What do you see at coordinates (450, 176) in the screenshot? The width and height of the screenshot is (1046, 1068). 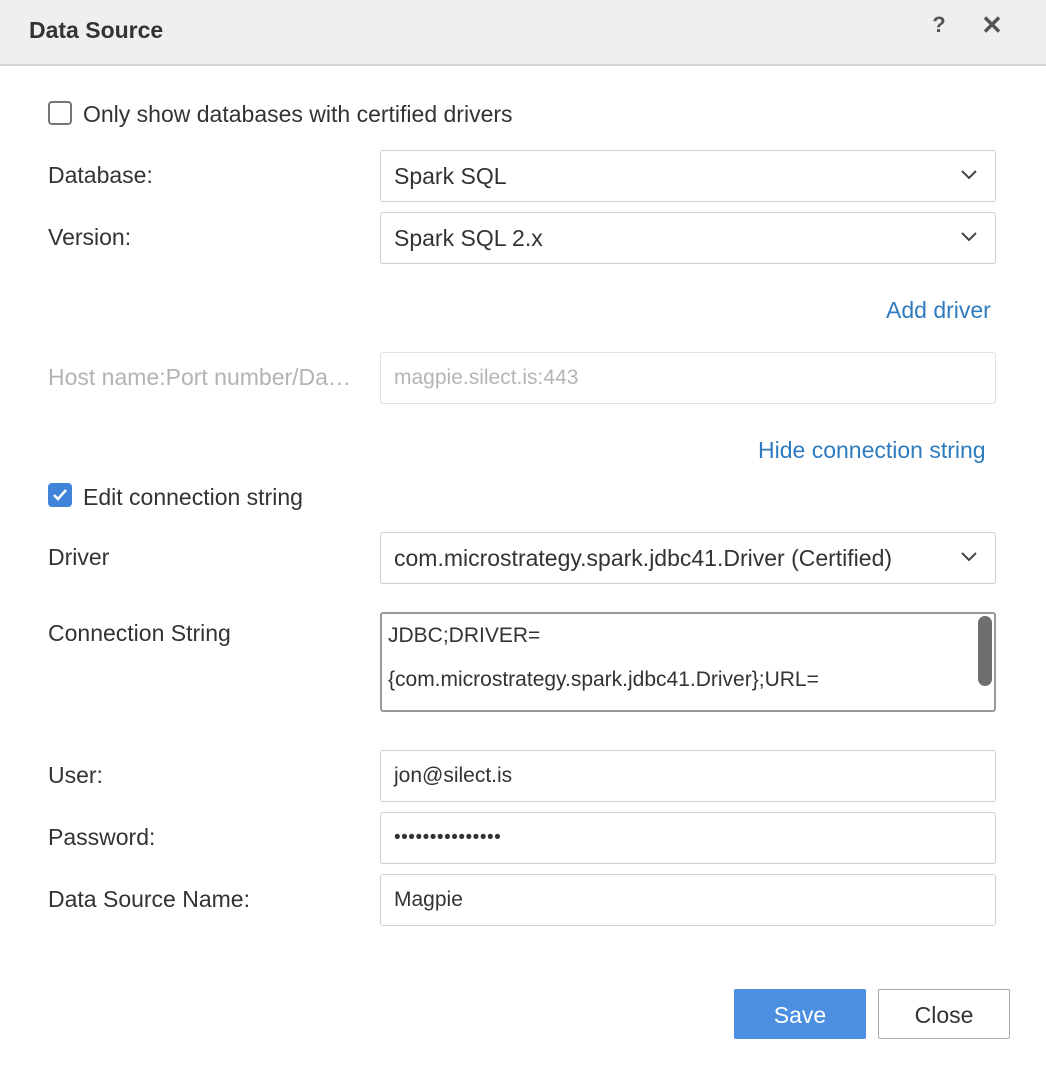 I see `database-value: Spark SQL` at bounding box center [450, 176].